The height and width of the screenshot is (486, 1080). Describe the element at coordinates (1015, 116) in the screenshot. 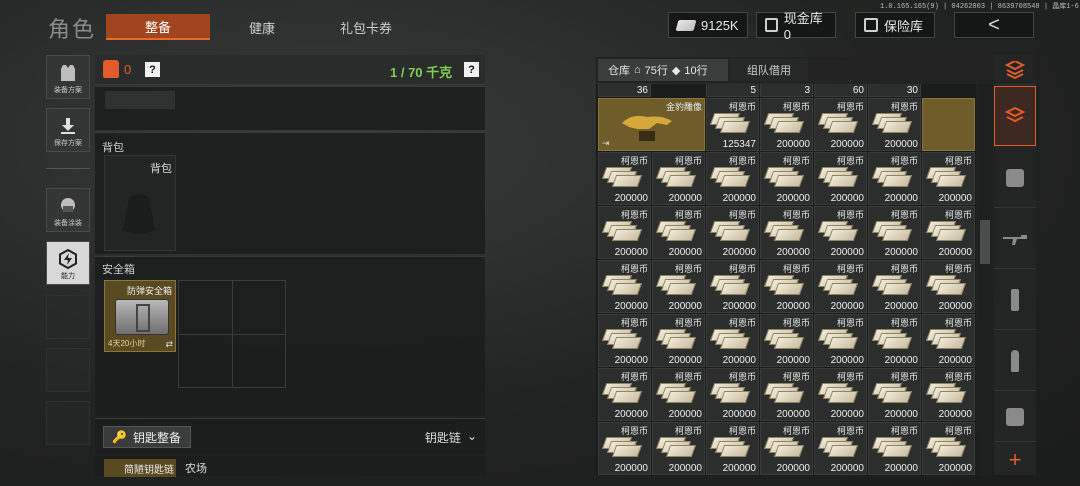

I see `category-all` at that location.